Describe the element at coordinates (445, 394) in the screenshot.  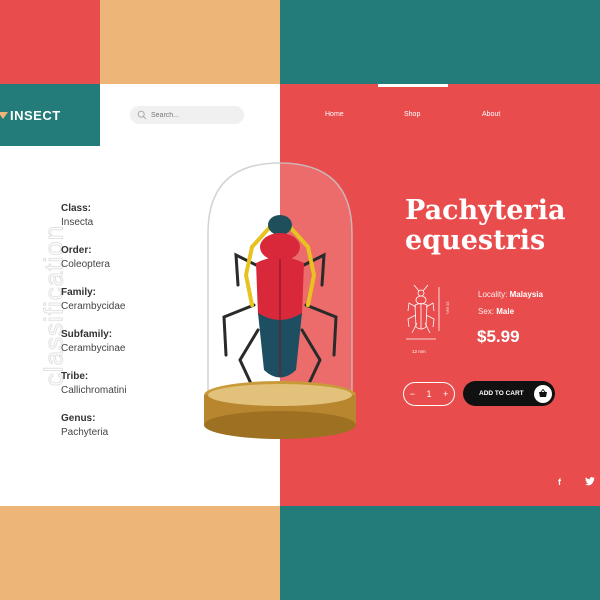
I see `quantity-increment-button: +` at that location.